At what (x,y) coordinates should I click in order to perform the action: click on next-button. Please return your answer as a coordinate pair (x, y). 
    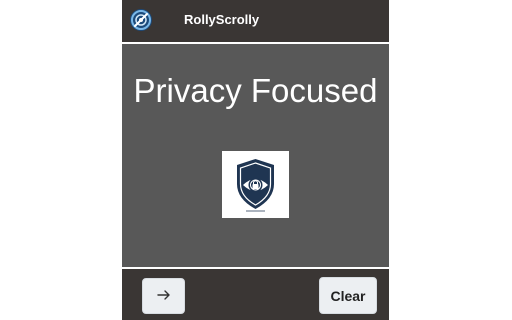
    Looking at the image, I should click on (163, 296).